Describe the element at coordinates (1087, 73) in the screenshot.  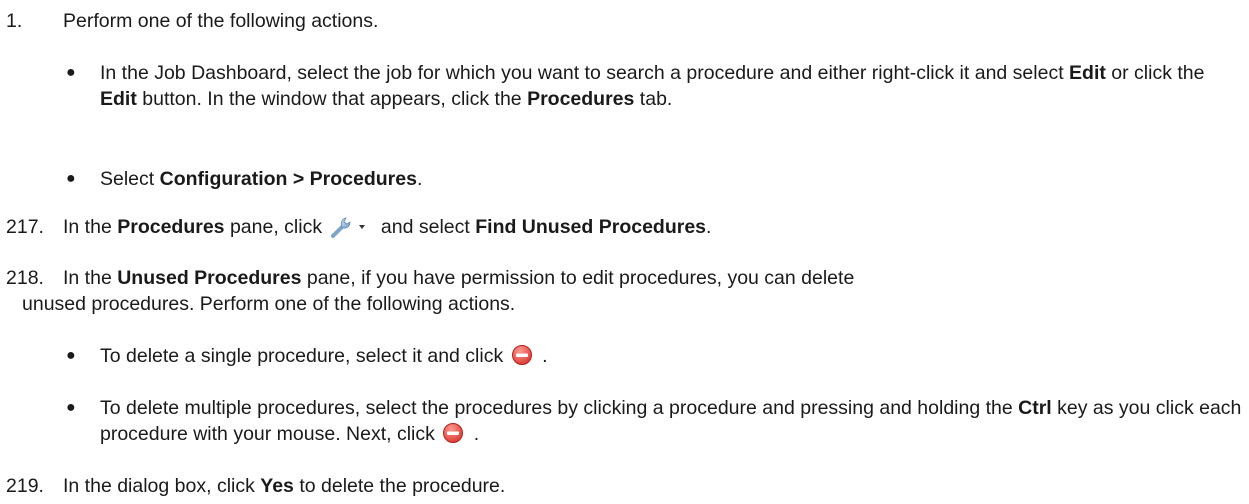
I see `bold-term-edit: Edit` at that location.